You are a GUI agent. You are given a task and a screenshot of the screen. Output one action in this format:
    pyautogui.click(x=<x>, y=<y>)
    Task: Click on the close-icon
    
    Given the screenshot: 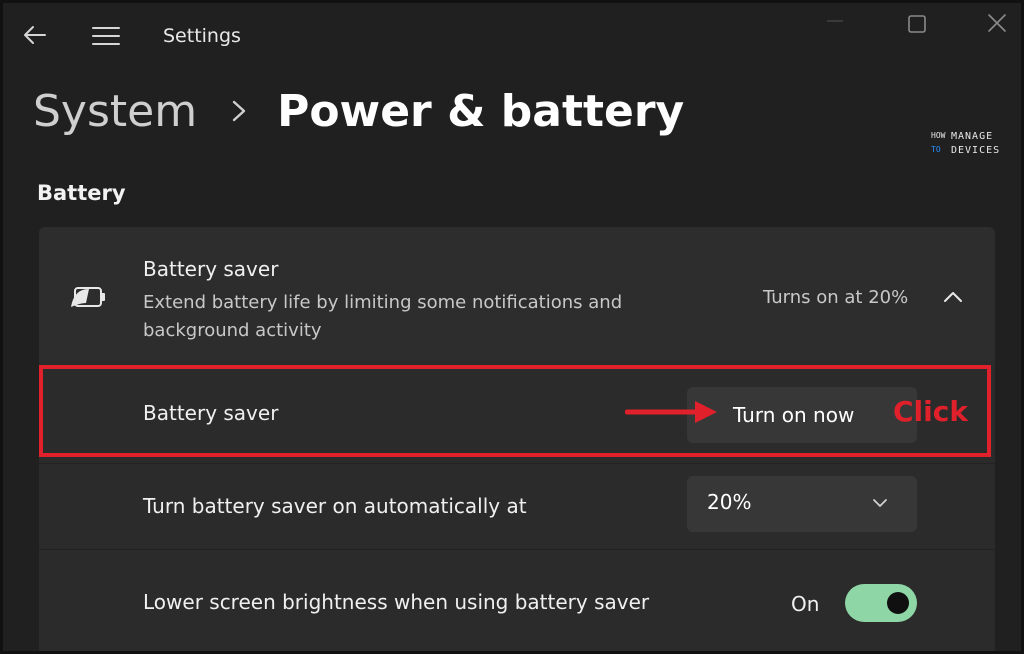 What is the action you would take?
    pyautogui.click(x=997, y=26)
    